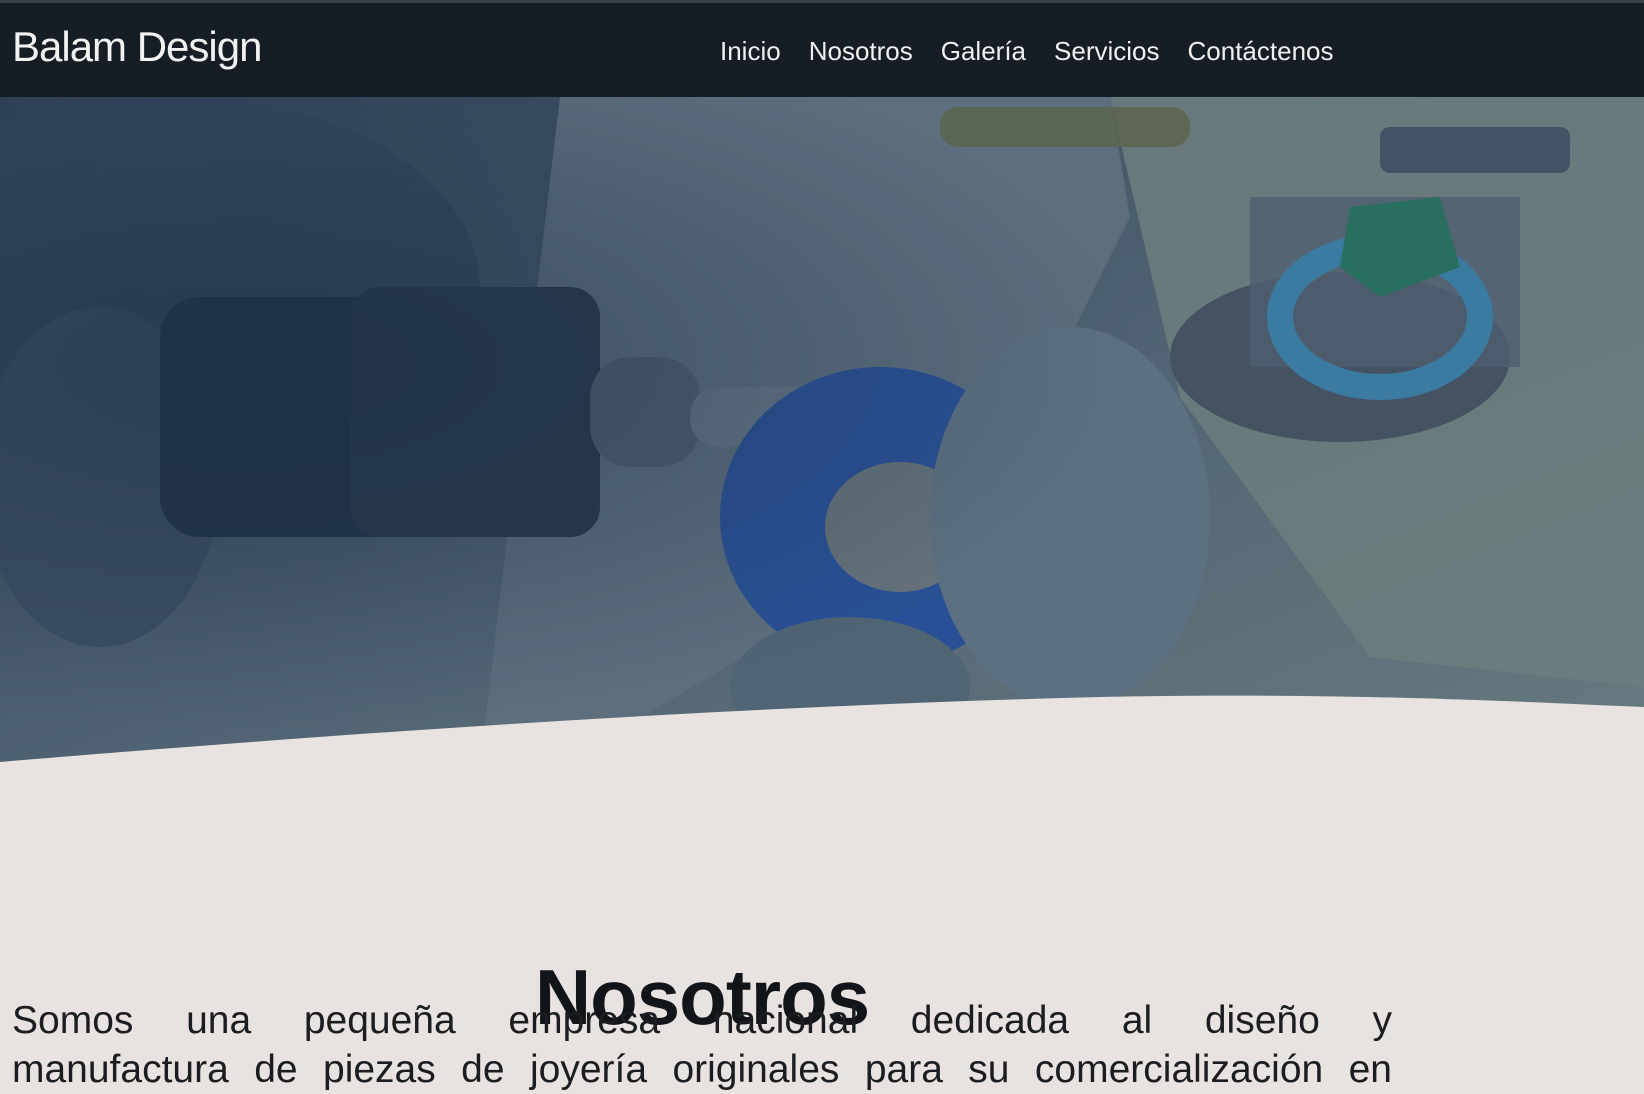 This screenshot has height=1094, width=1644. Describe the element at coordinates (983, 51) in the screenshot. I see `nav-galeria-link: Galería` at that location.